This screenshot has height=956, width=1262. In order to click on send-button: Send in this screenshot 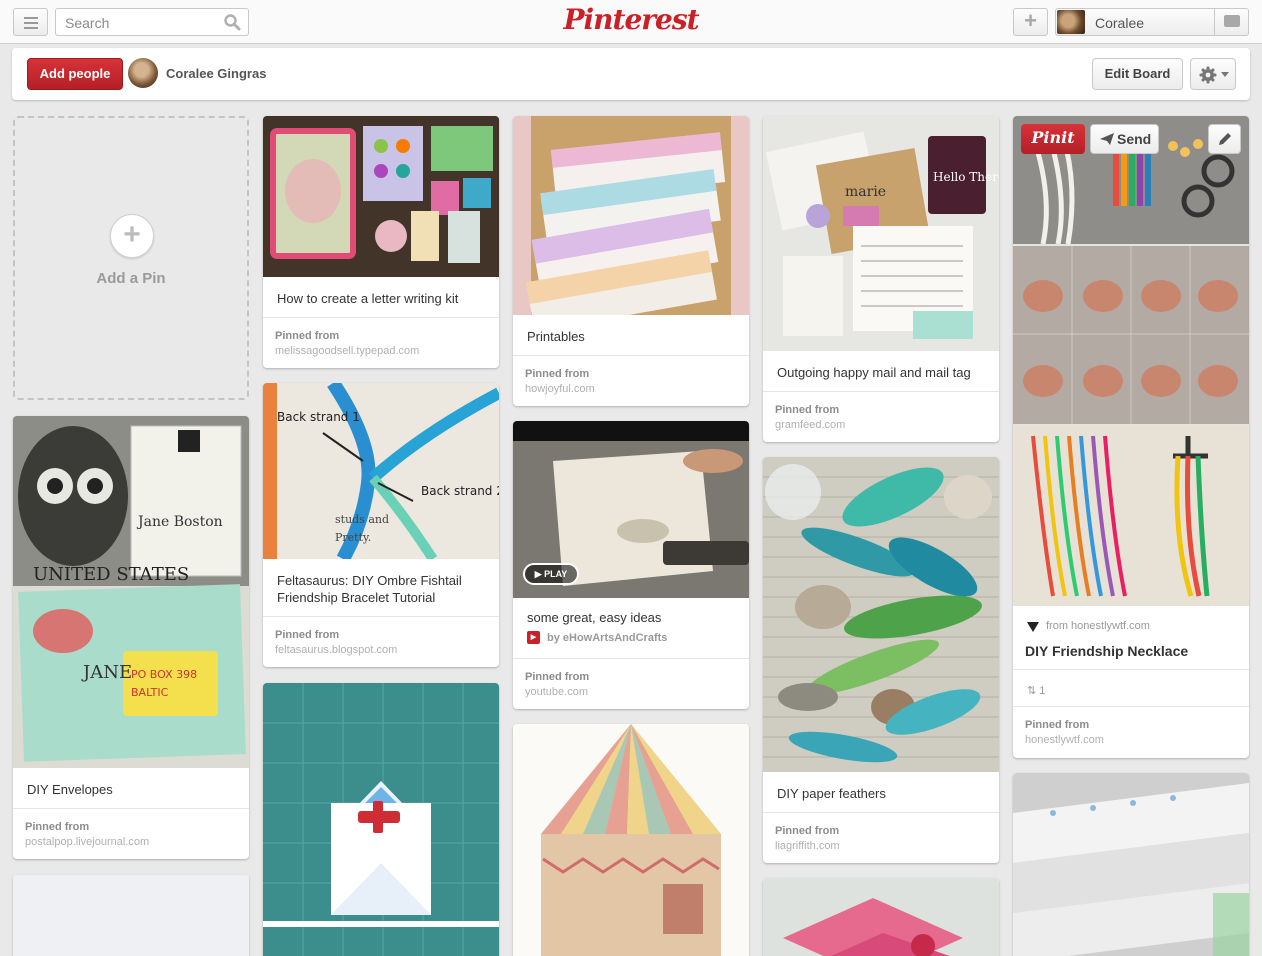, I will do `click(1124, 139)`.